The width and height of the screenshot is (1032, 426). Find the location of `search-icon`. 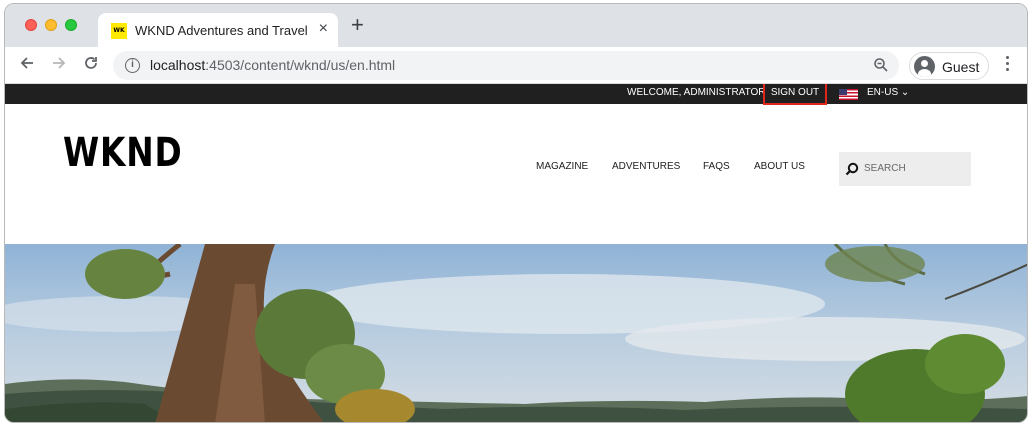

search-icon is located at coordinates (852, 169).